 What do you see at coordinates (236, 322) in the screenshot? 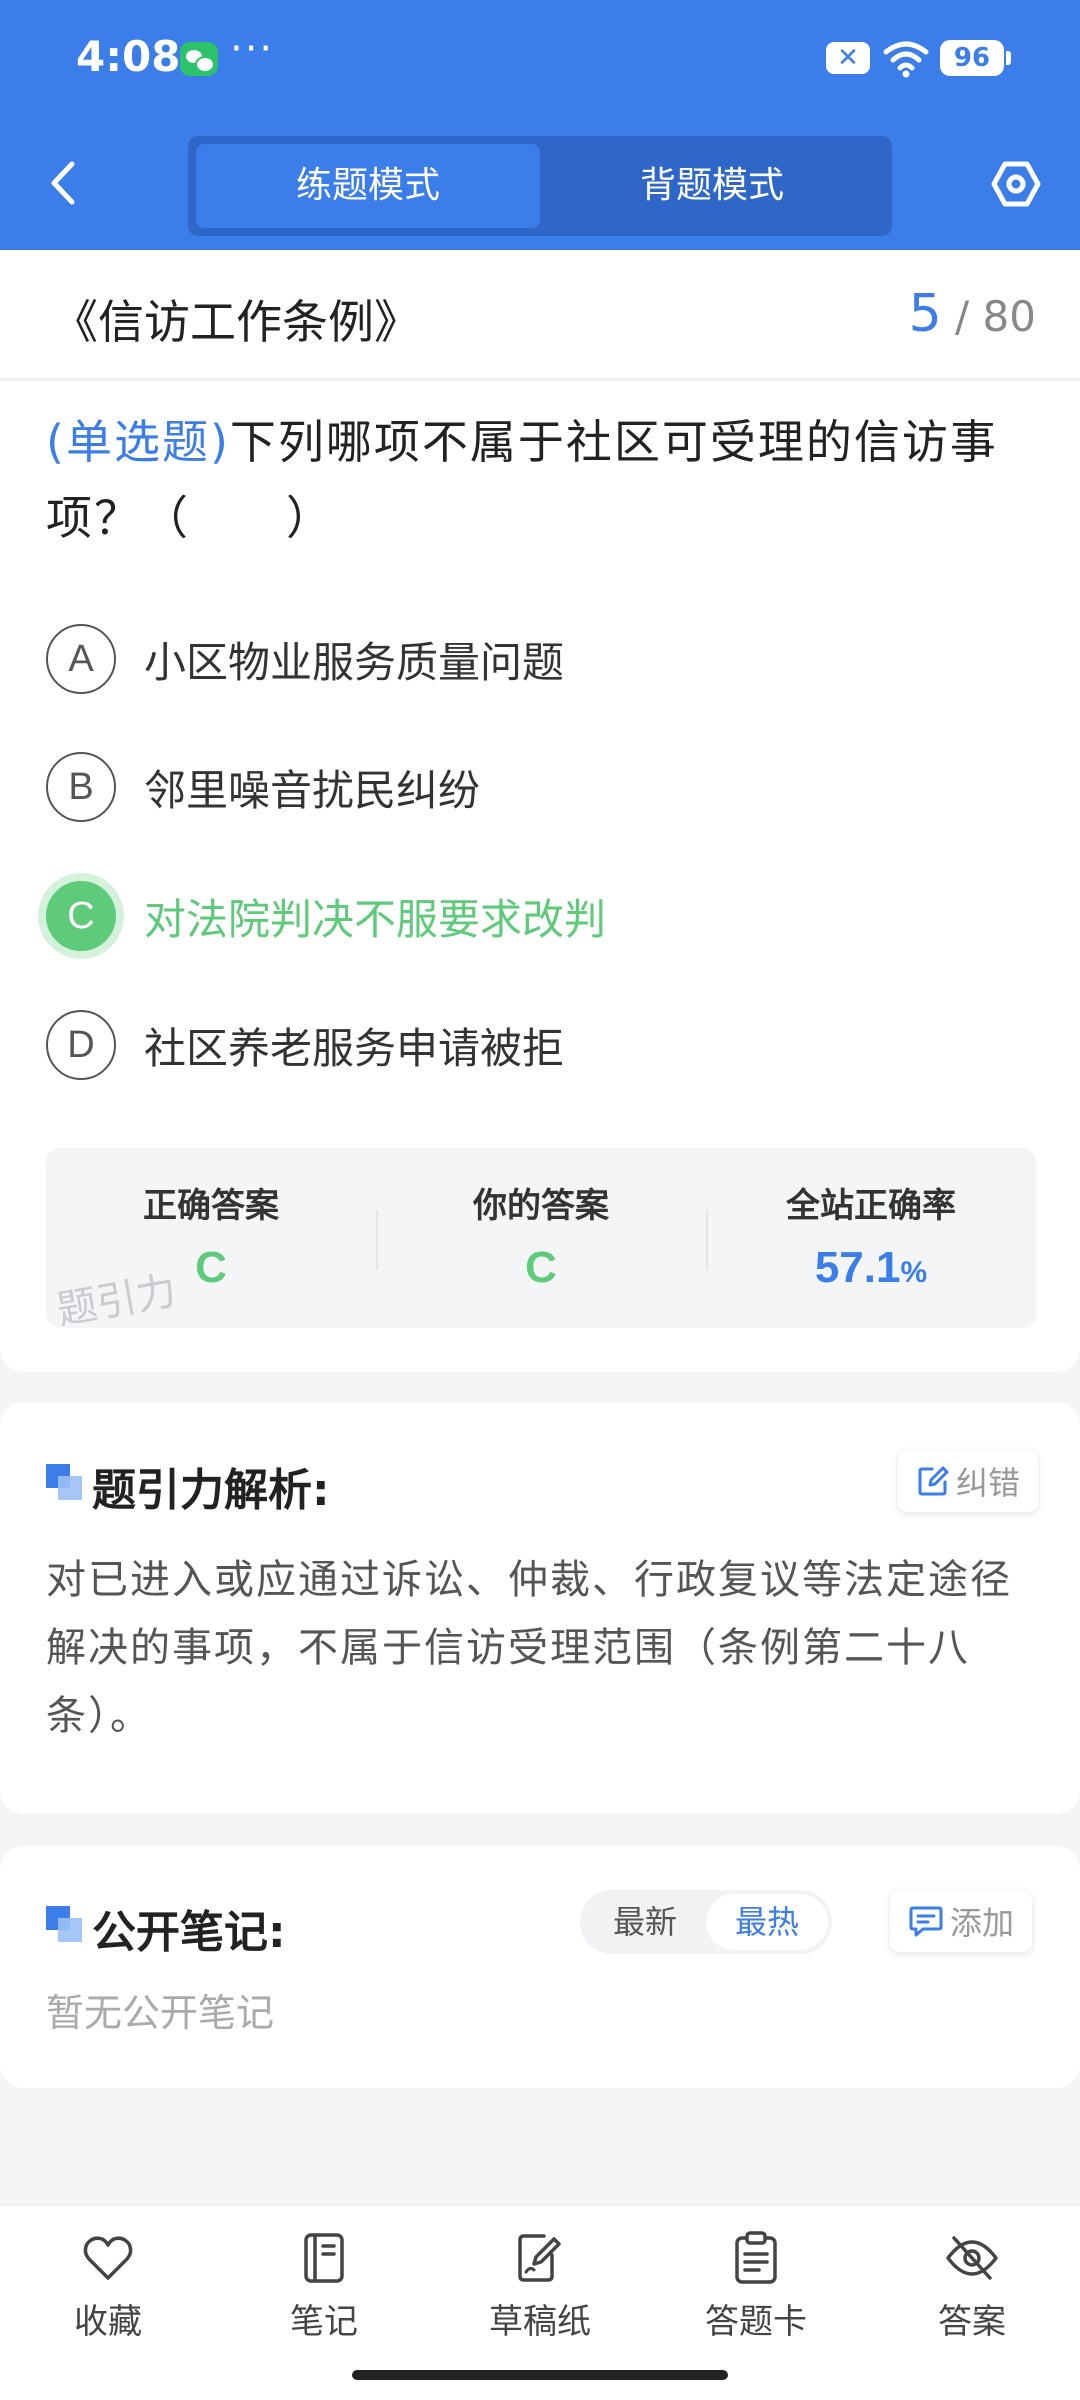
I see `book-title: 《信访工作条例》` at bounding box center [236, 322].